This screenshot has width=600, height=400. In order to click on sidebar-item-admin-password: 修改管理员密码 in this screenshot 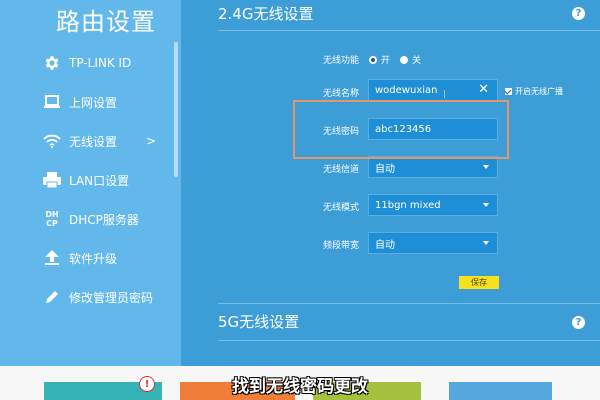, I will do `click(90, 297)`.